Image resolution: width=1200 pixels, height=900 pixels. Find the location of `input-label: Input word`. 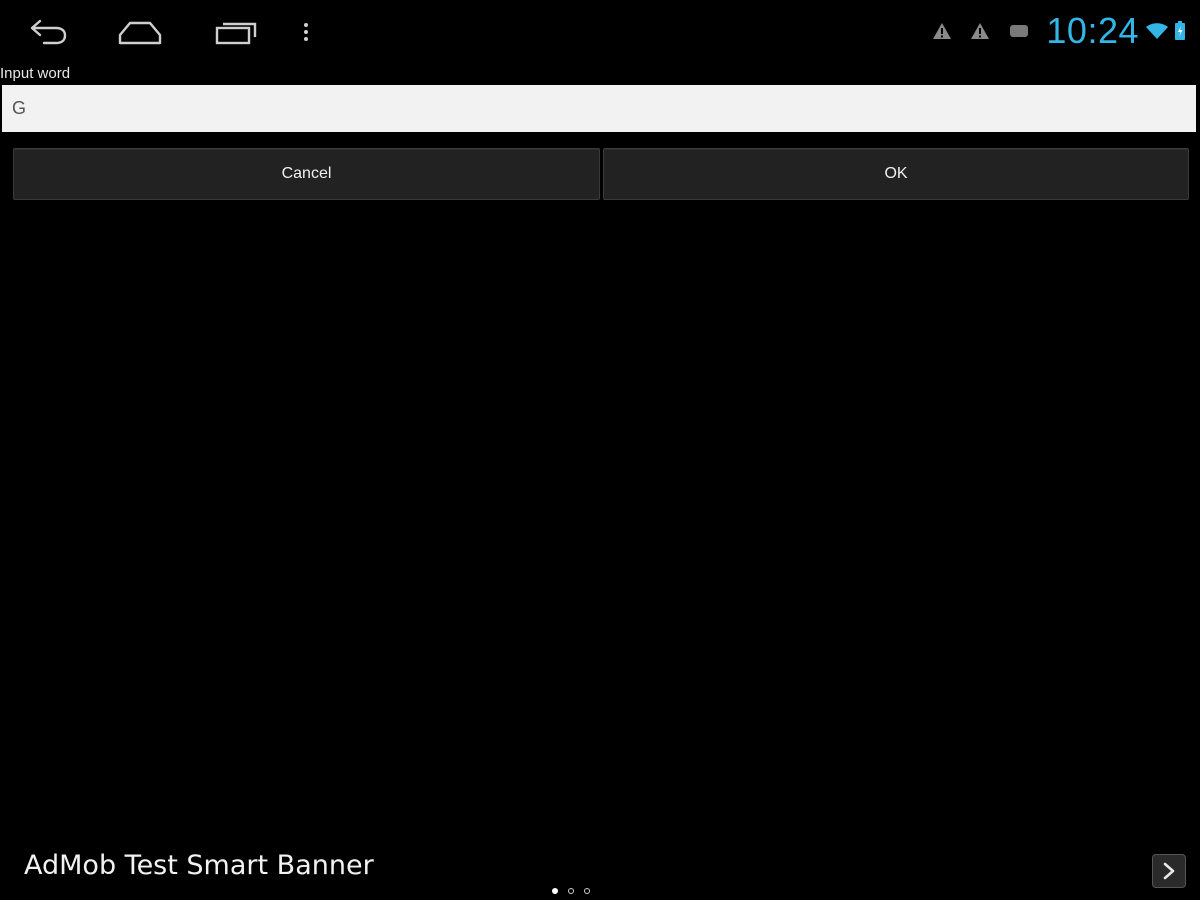

input-label: Input word is located at coordinates (35, 73).